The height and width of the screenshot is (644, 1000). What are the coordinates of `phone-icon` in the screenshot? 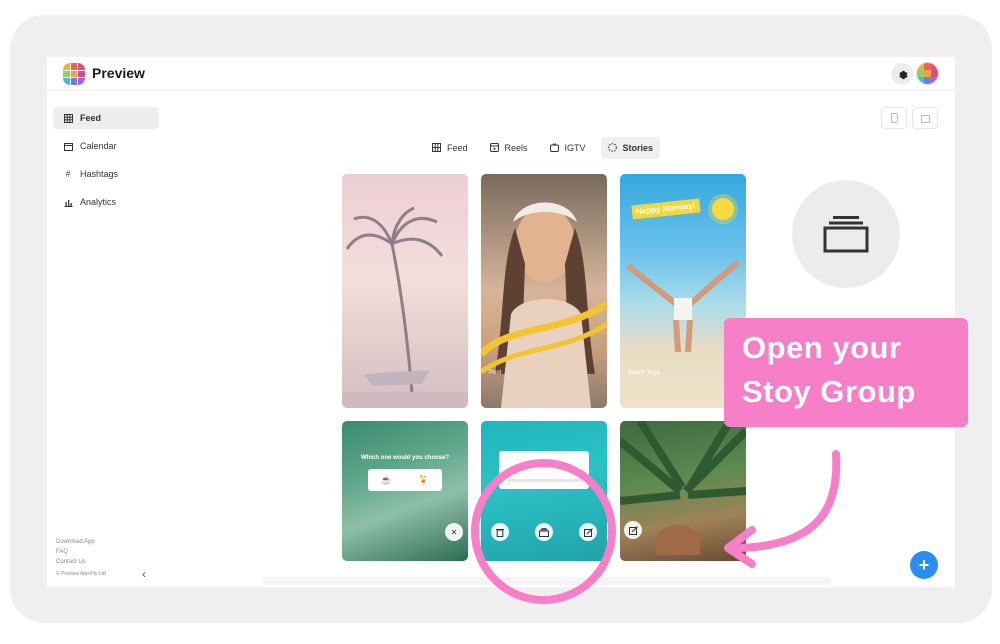 It's located at (894, 118).